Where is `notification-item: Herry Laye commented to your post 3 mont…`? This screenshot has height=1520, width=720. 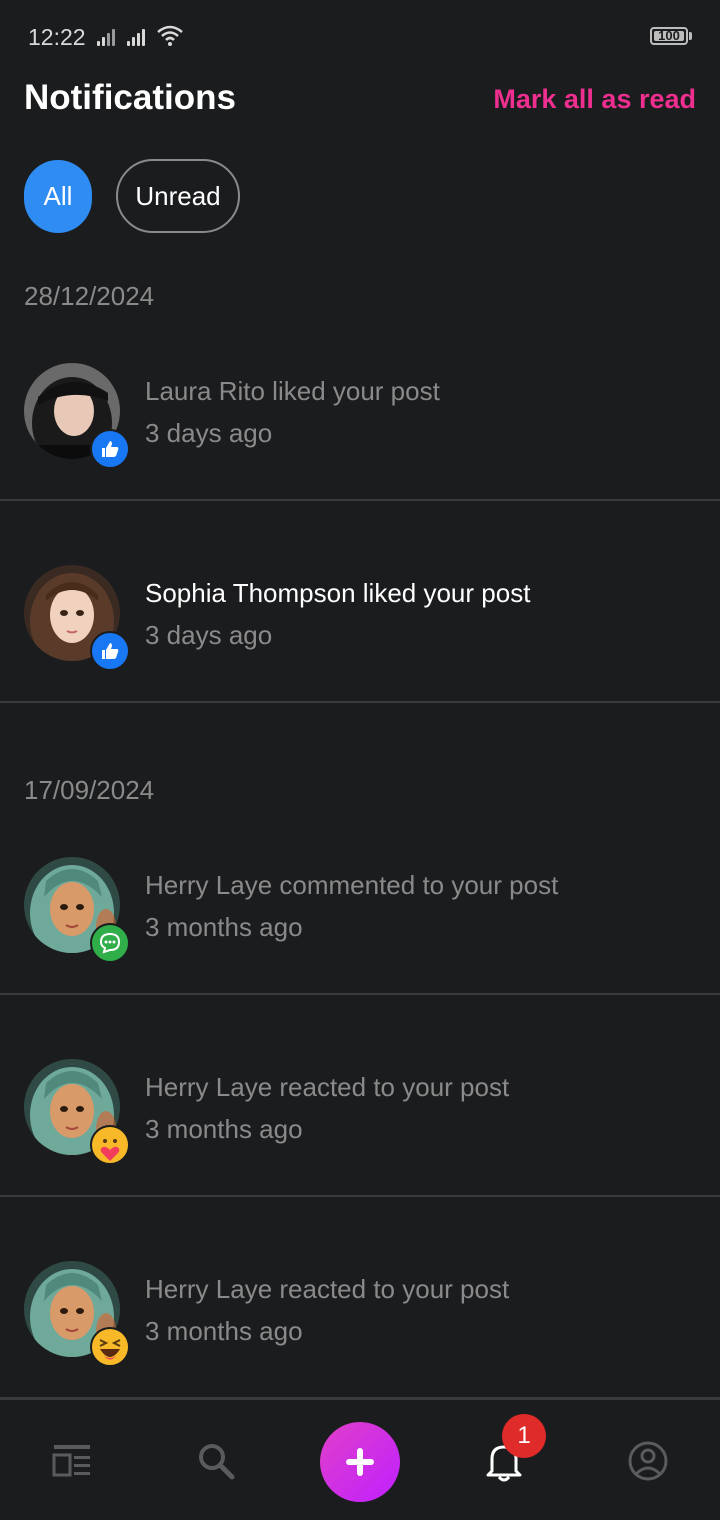 notification-item: Herry Laye commented to your post 3 mont… is located at coordinates (360, 894).